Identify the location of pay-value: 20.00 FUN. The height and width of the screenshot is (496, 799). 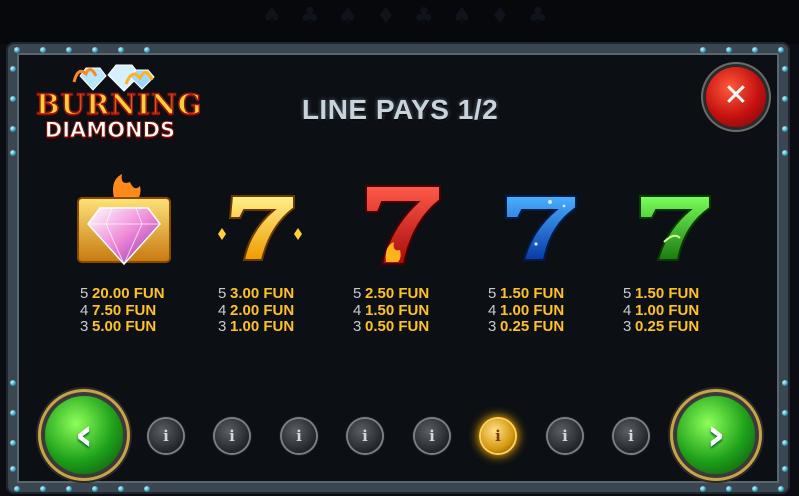
(128, 293).